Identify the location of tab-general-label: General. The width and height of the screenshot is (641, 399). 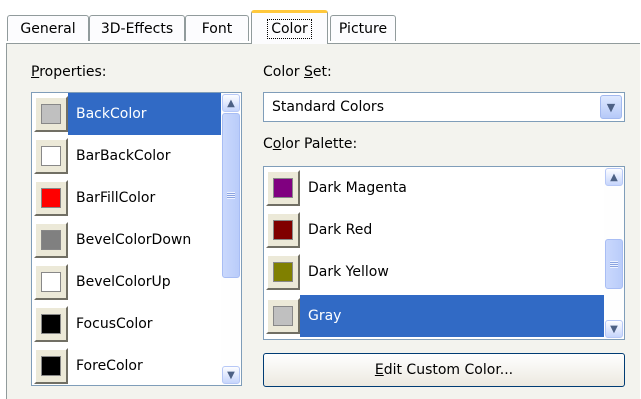
(48, 28).